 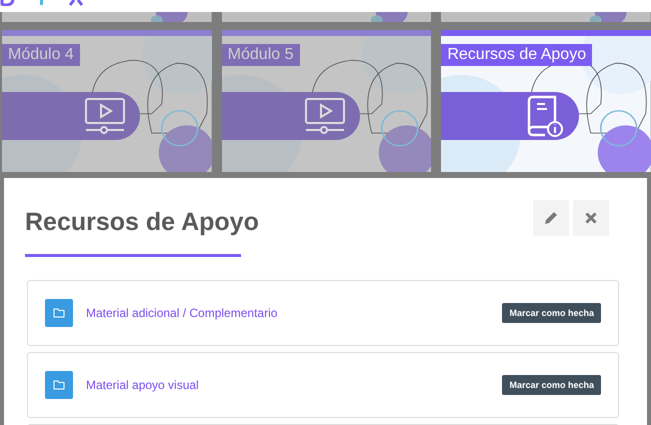 What do you see at coordinates (142, 222) in the screenshot?
I see `modal-title: Recursos de Apoyo` at bounding box center [142, 222].